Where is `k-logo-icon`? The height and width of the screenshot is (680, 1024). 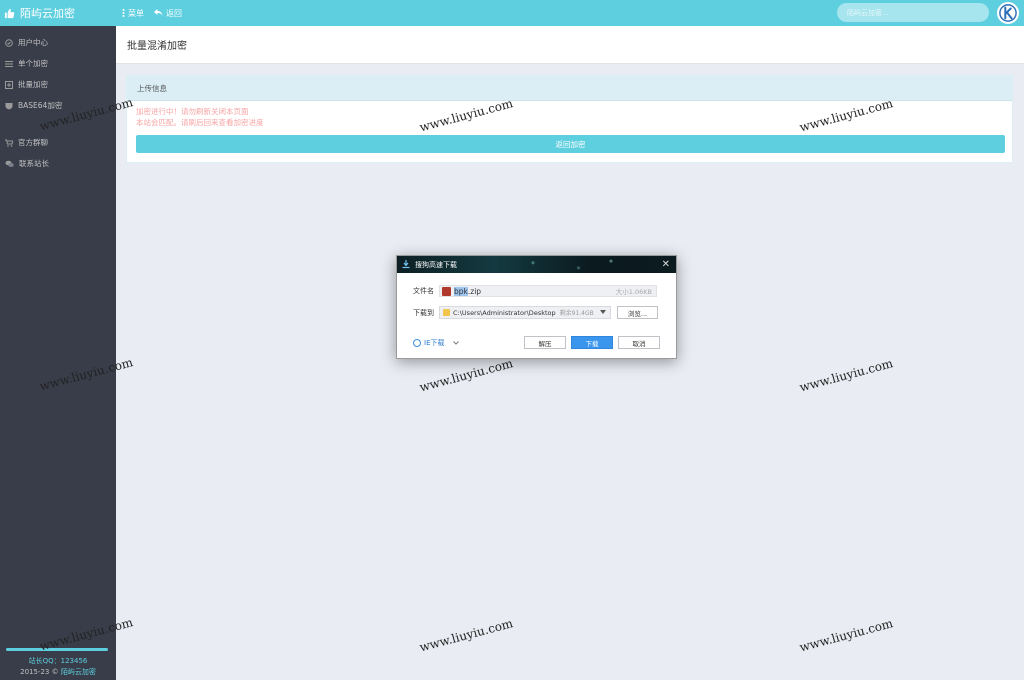 k-logo-icon is located at coordinates (1008, 13).